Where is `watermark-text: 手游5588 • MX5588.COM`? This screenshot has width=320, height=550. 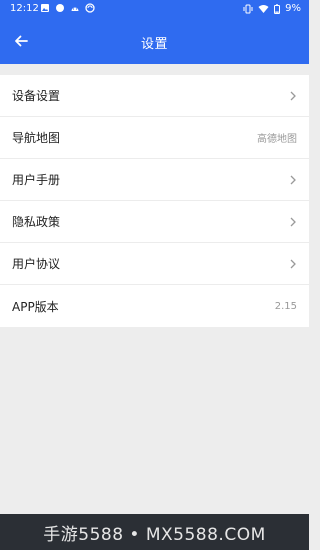
watermark-text: 手游5588 • MX5588.COM is located at coordinates (154, 534).